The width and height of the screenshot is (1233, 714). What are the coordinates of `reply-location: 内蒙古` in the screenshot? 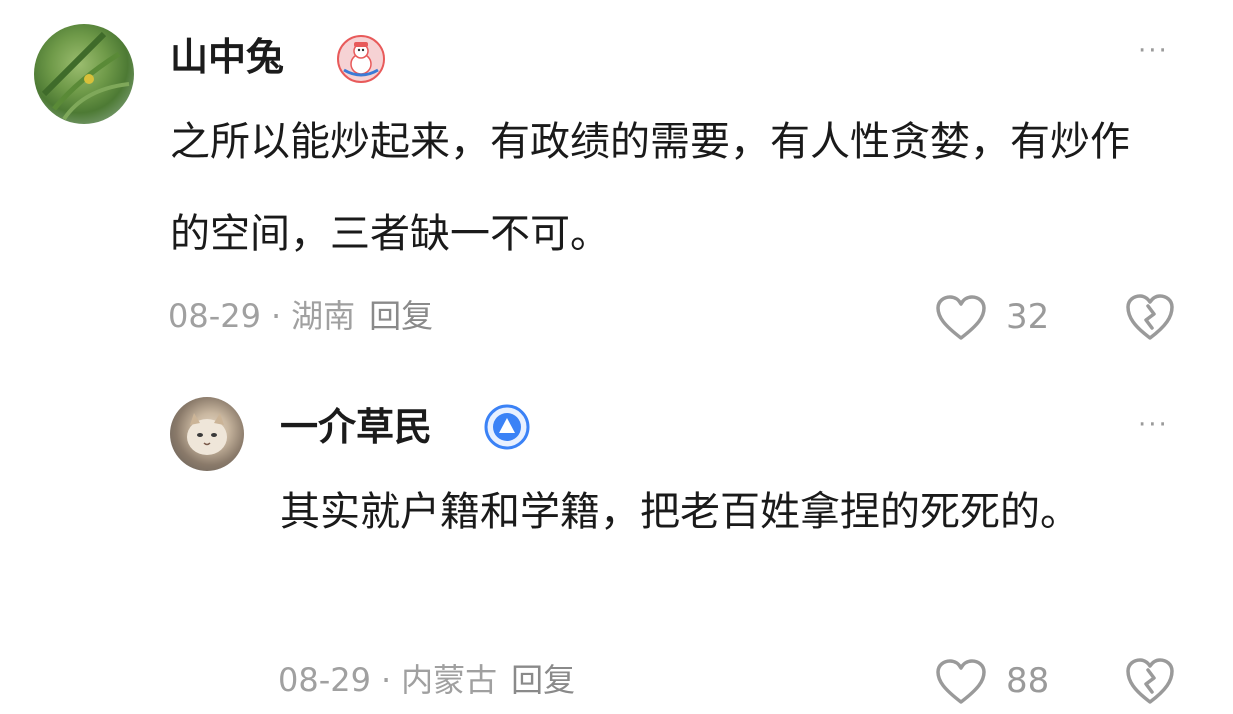 It's located at (449, 680).